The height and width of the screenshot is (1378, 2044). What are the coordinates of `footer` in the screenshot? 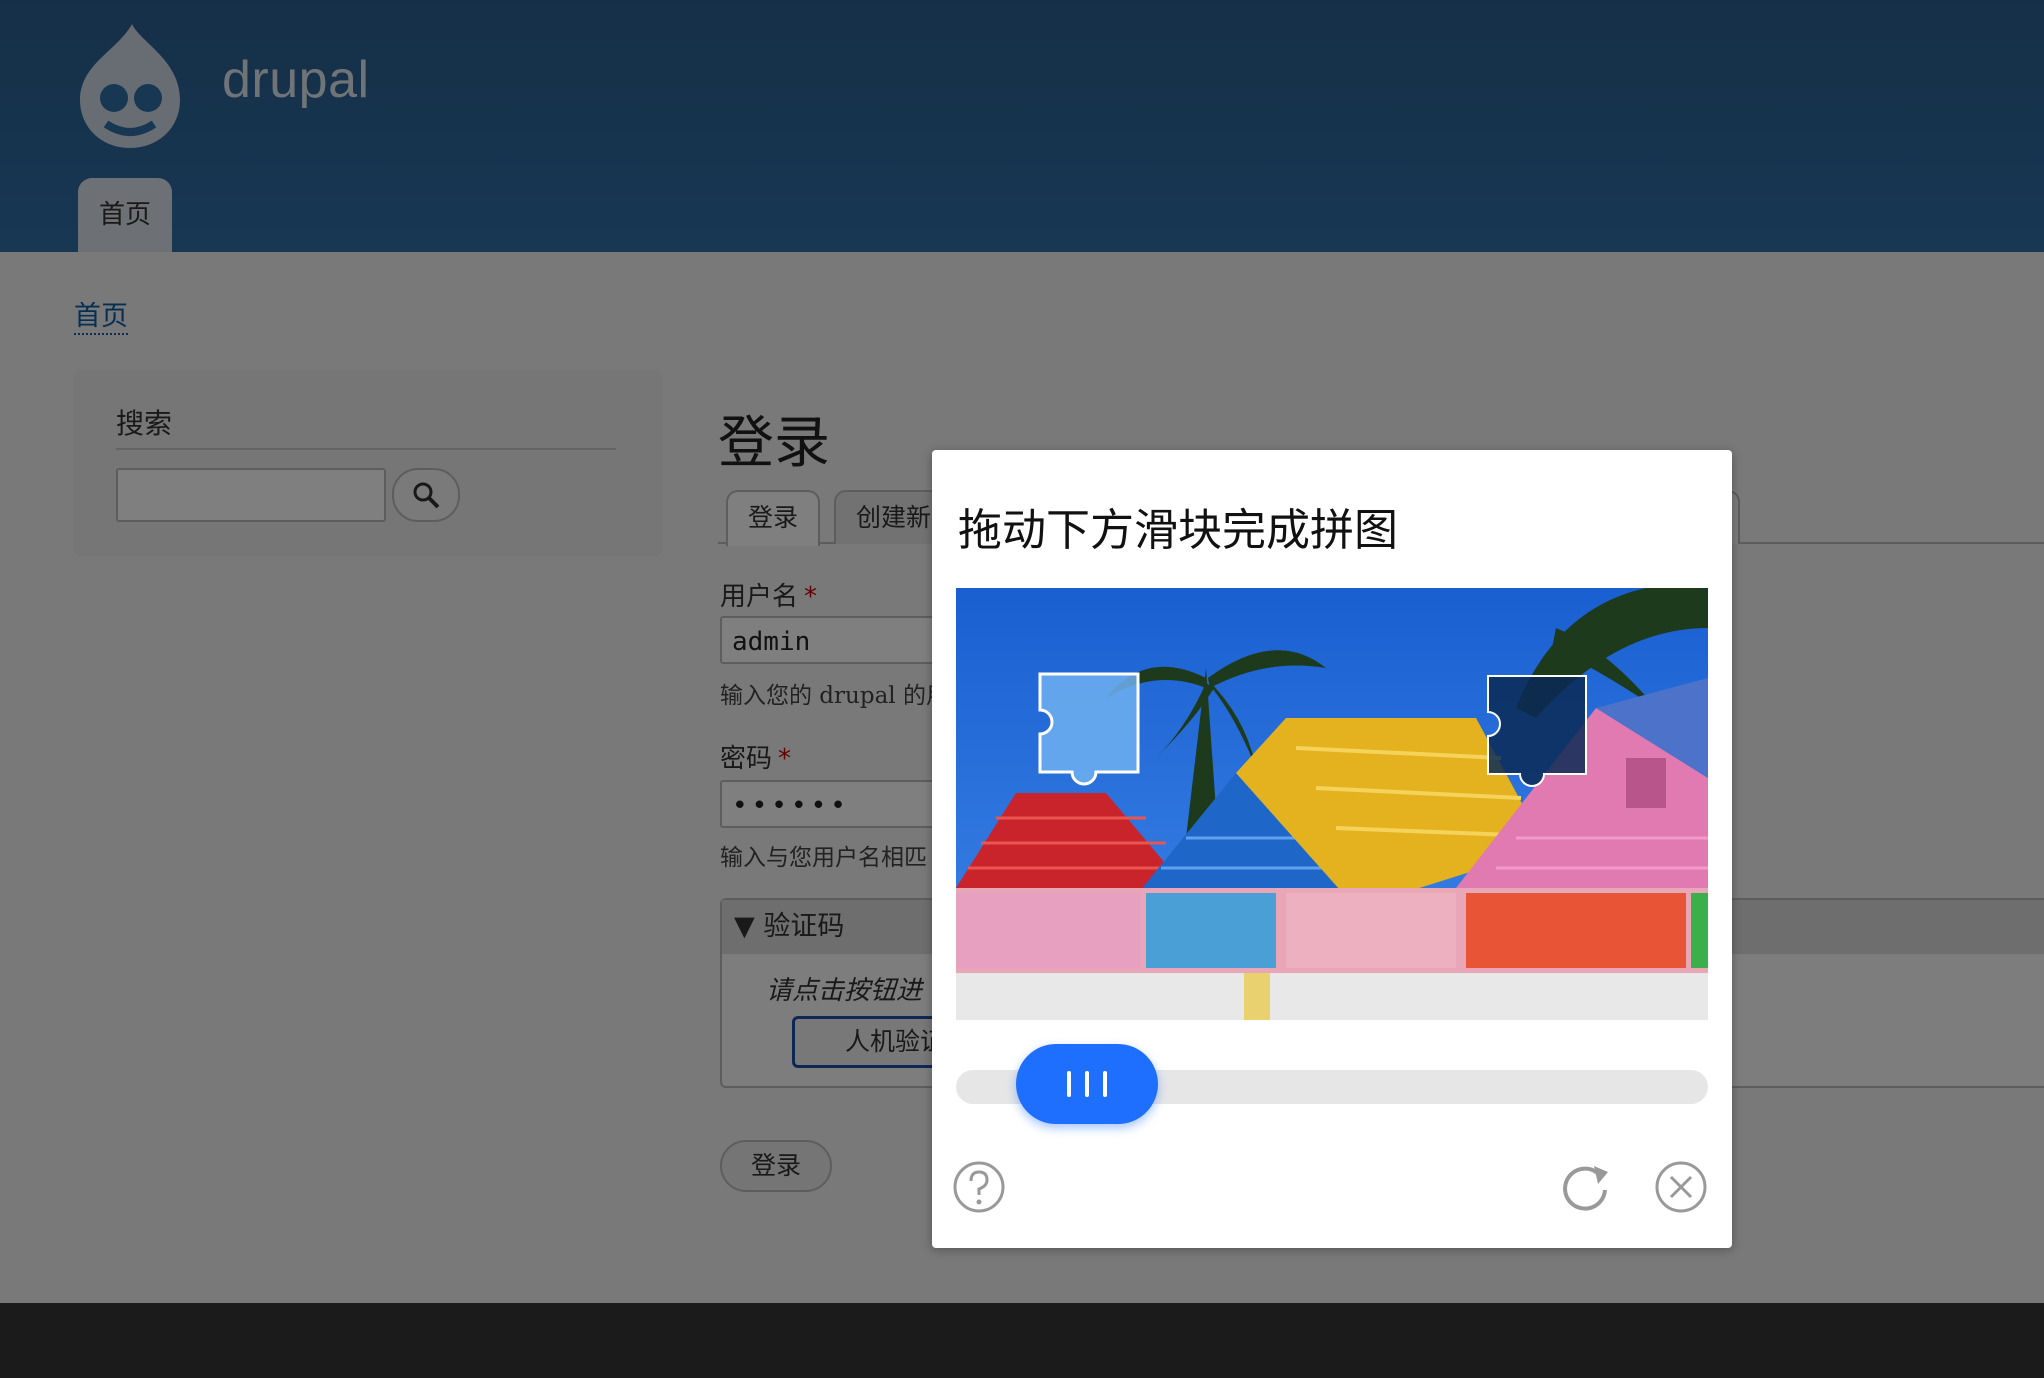 It's located at (1022, 1340).